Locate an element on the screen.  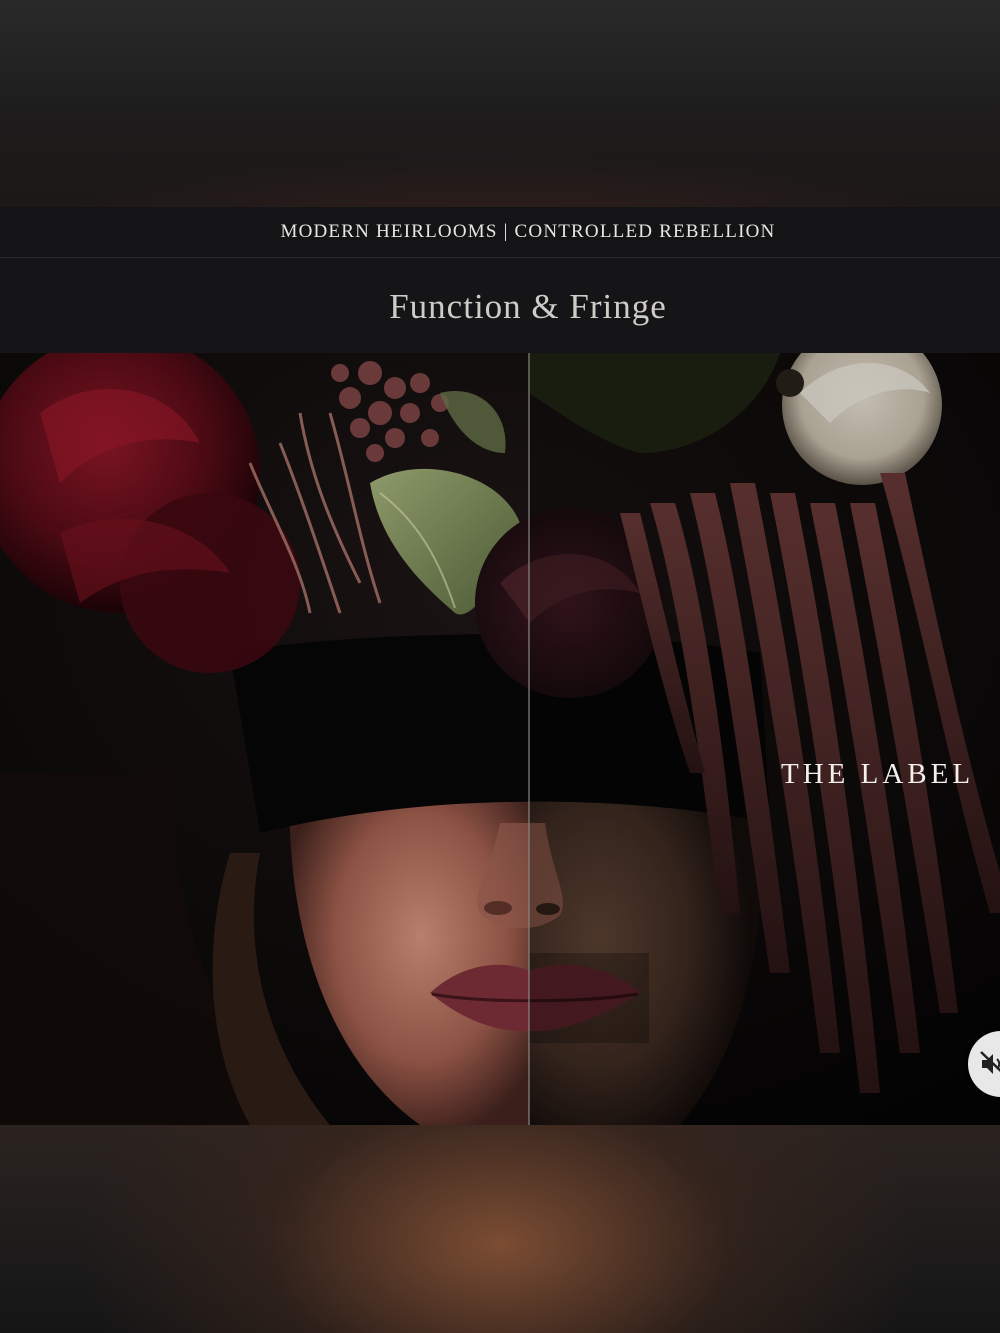
title-bar: Function & Fringe is located at coordinates (500, 305).